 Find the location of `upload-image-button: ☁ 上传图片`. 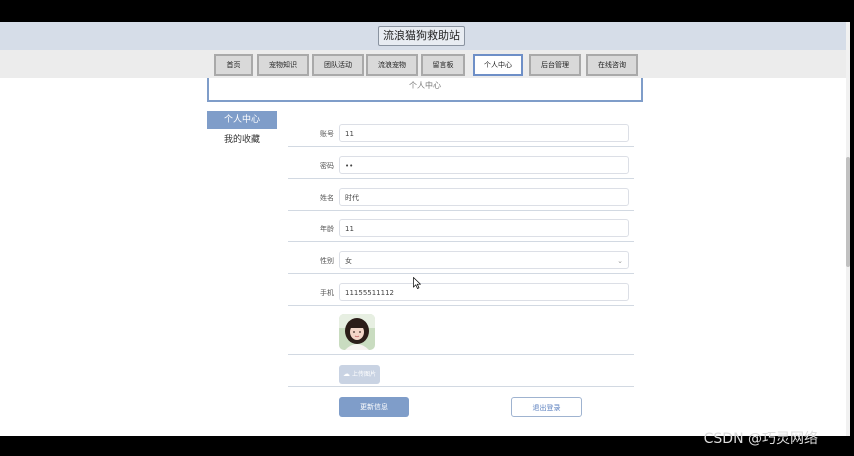

upload-image-button: ☁ 上传图片 is located at coordinates (359, 374).